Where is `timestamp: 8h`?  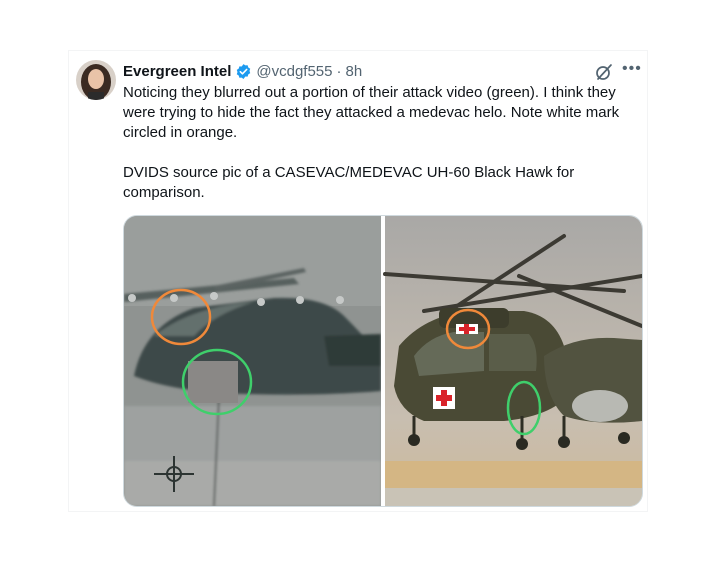 timestamp: 8h is located at coordinates (354, 71).